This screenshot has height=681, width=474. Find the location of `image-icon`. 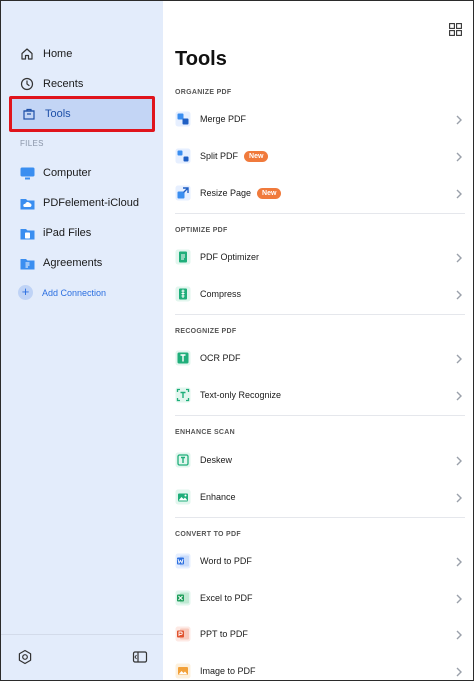

image-icon is located at coordinates (183, 671).